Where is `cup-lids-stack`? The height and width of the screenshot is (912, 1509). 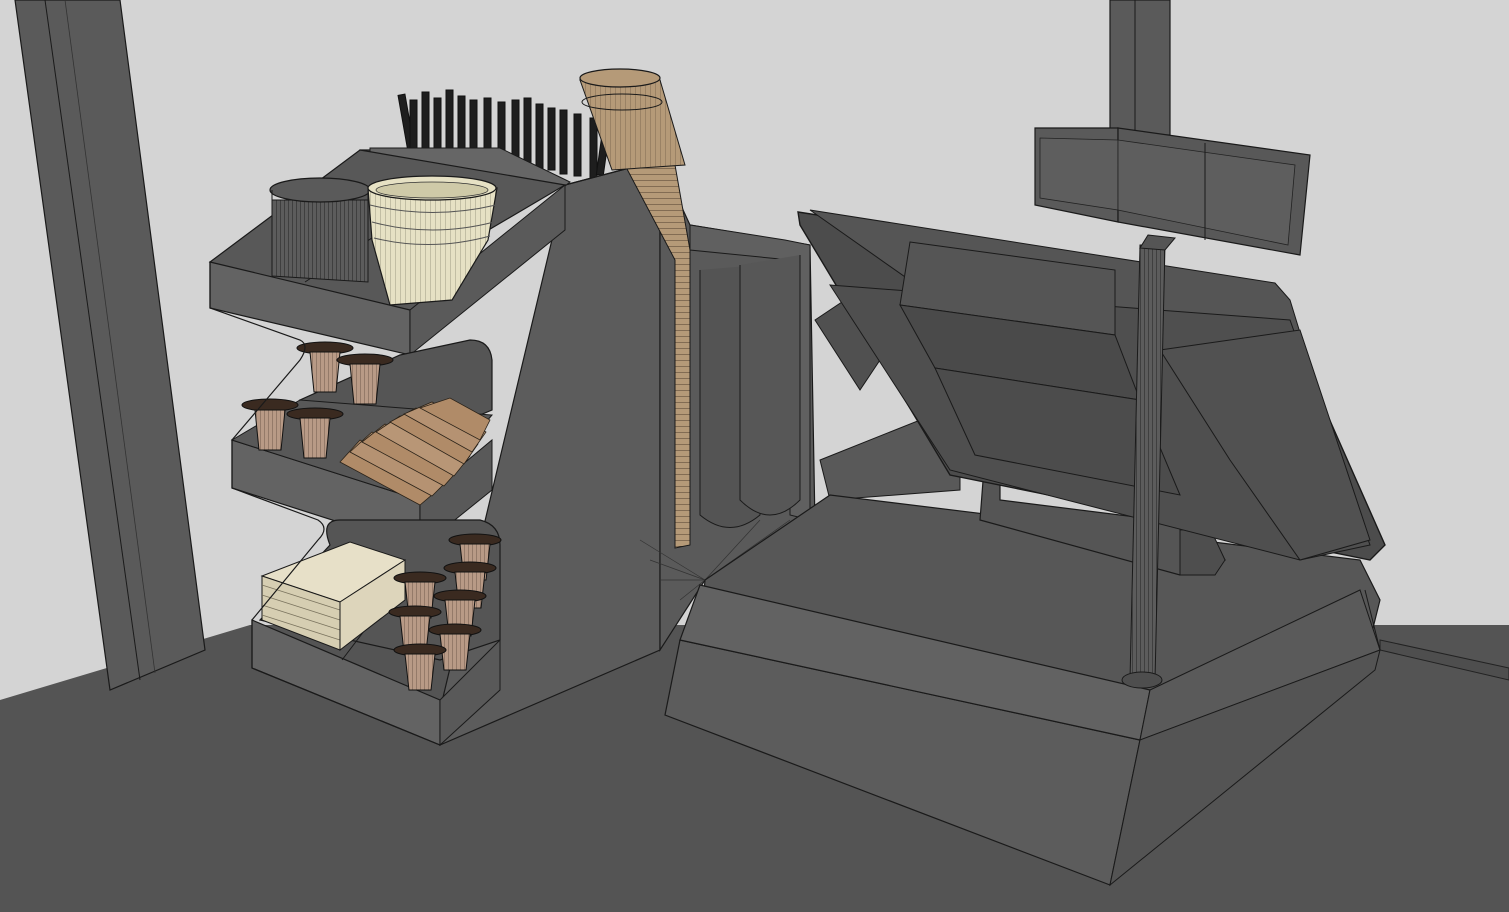
cup-lids-stack is located at coordinates (320, 230).